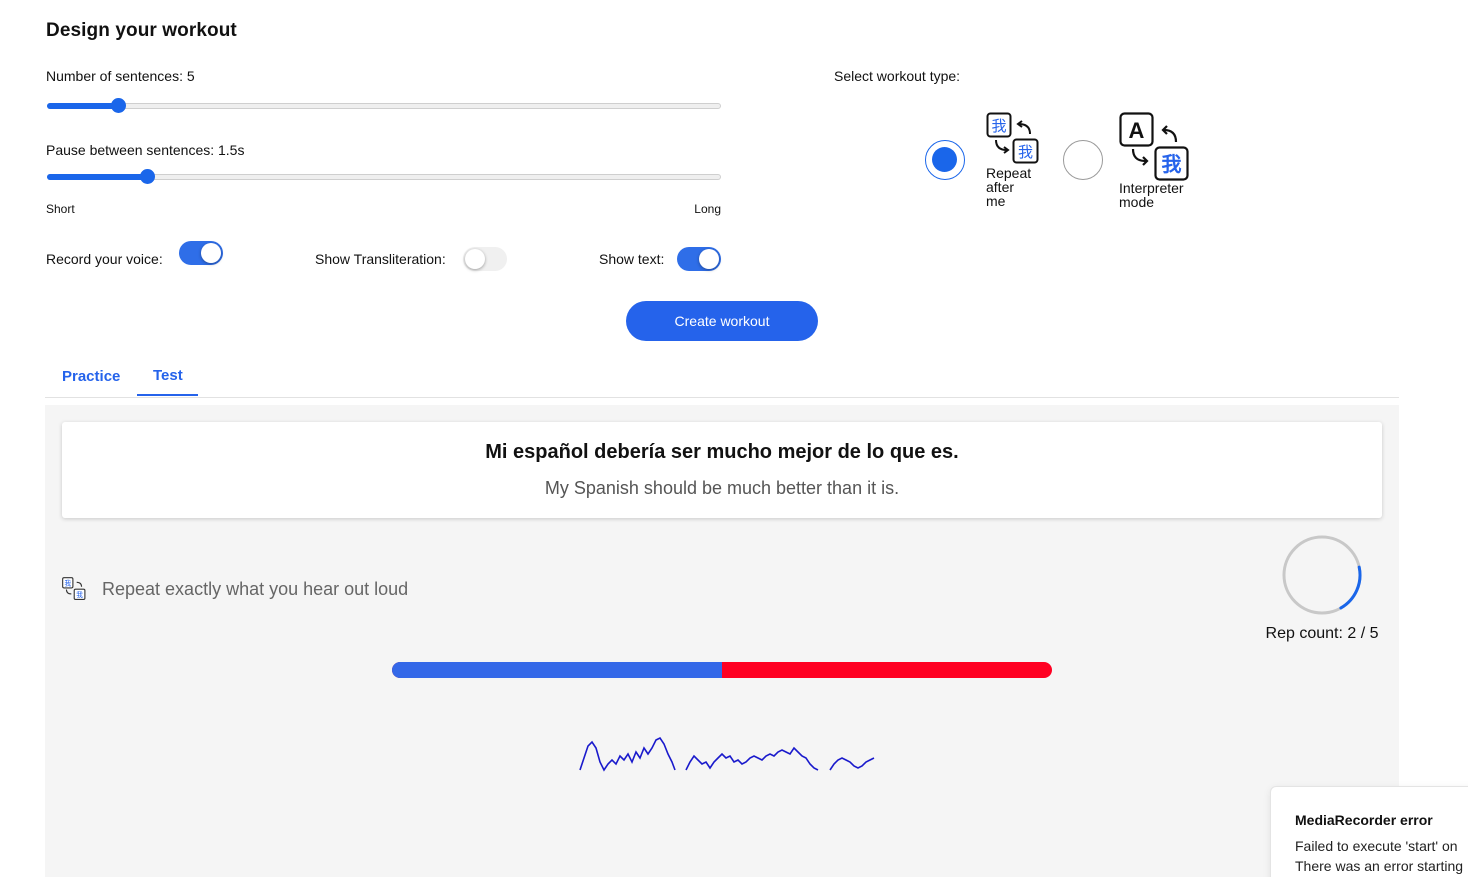 The image size is (1468, 877). What do you see at coordinates (384, 176) in the screenshot?
I see `pause-slider` at bounding box center [384, 176].